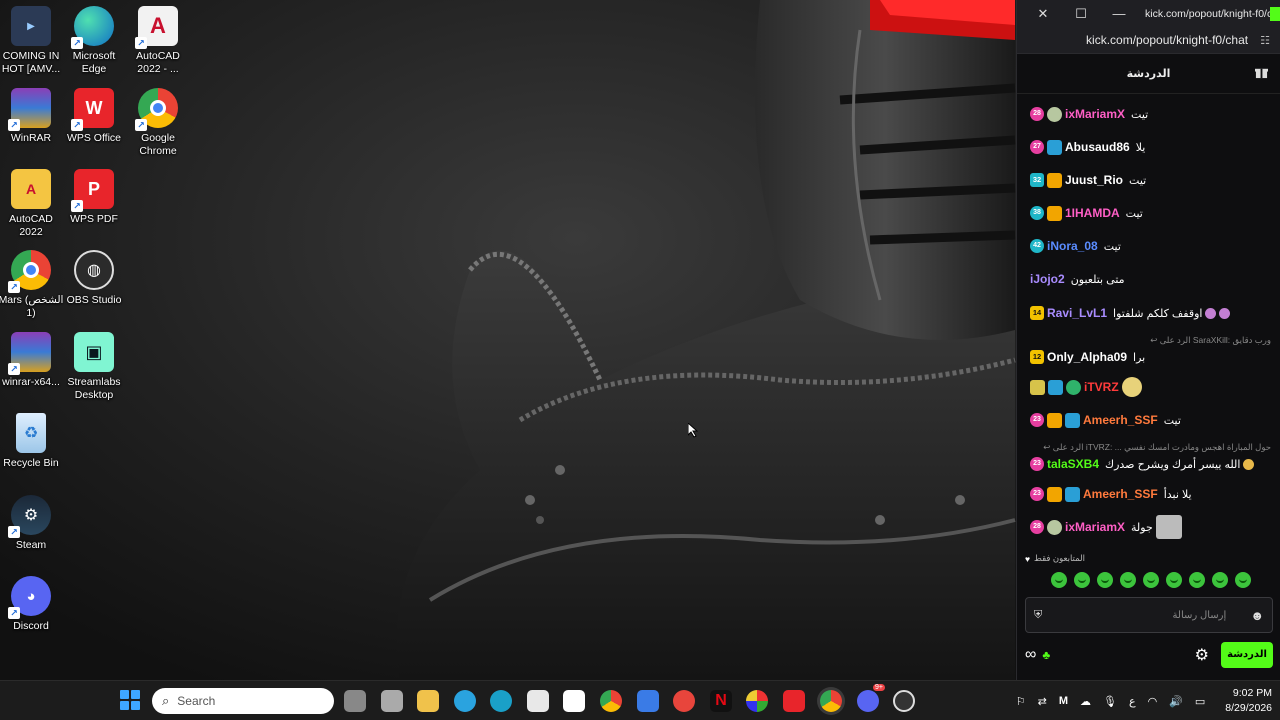 This screenshot has height=720, width=1280. I want to click on kick-points-icon: ♣, so click(1046, 655).